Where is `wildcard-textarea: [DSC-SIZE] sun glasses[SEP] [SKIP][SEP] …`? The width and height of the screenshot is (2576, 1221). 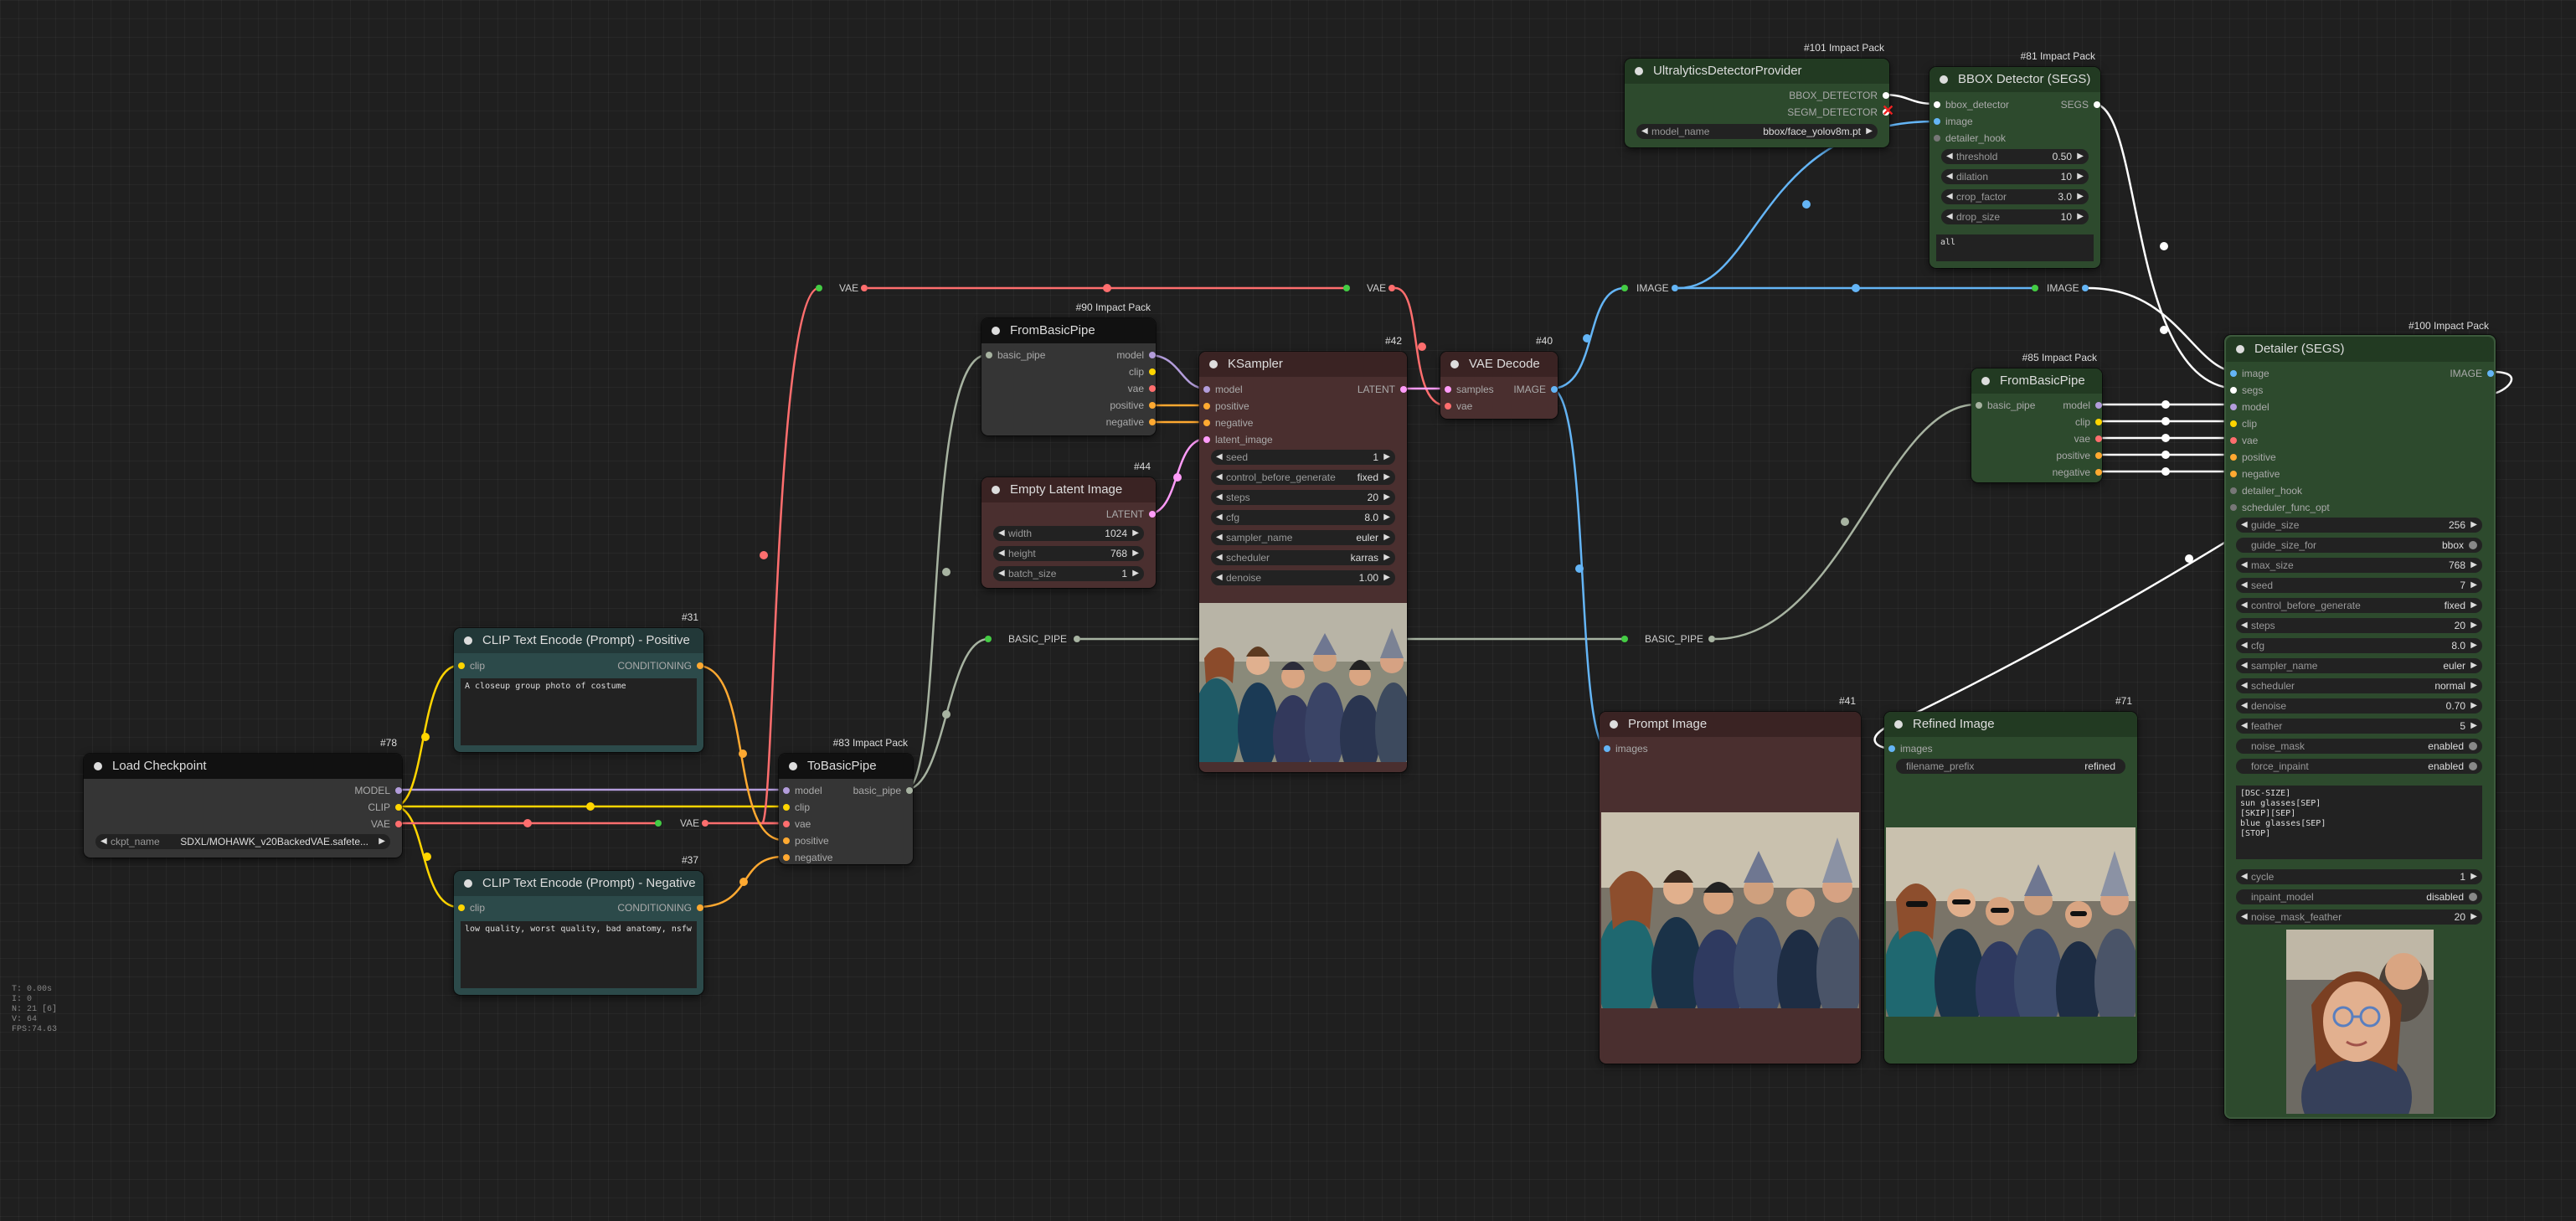 wildcard-textarea: [DSC-SIZE] sun glasses[SEP] [SKIP][SEP] … is located at coordinates (2359, 822).